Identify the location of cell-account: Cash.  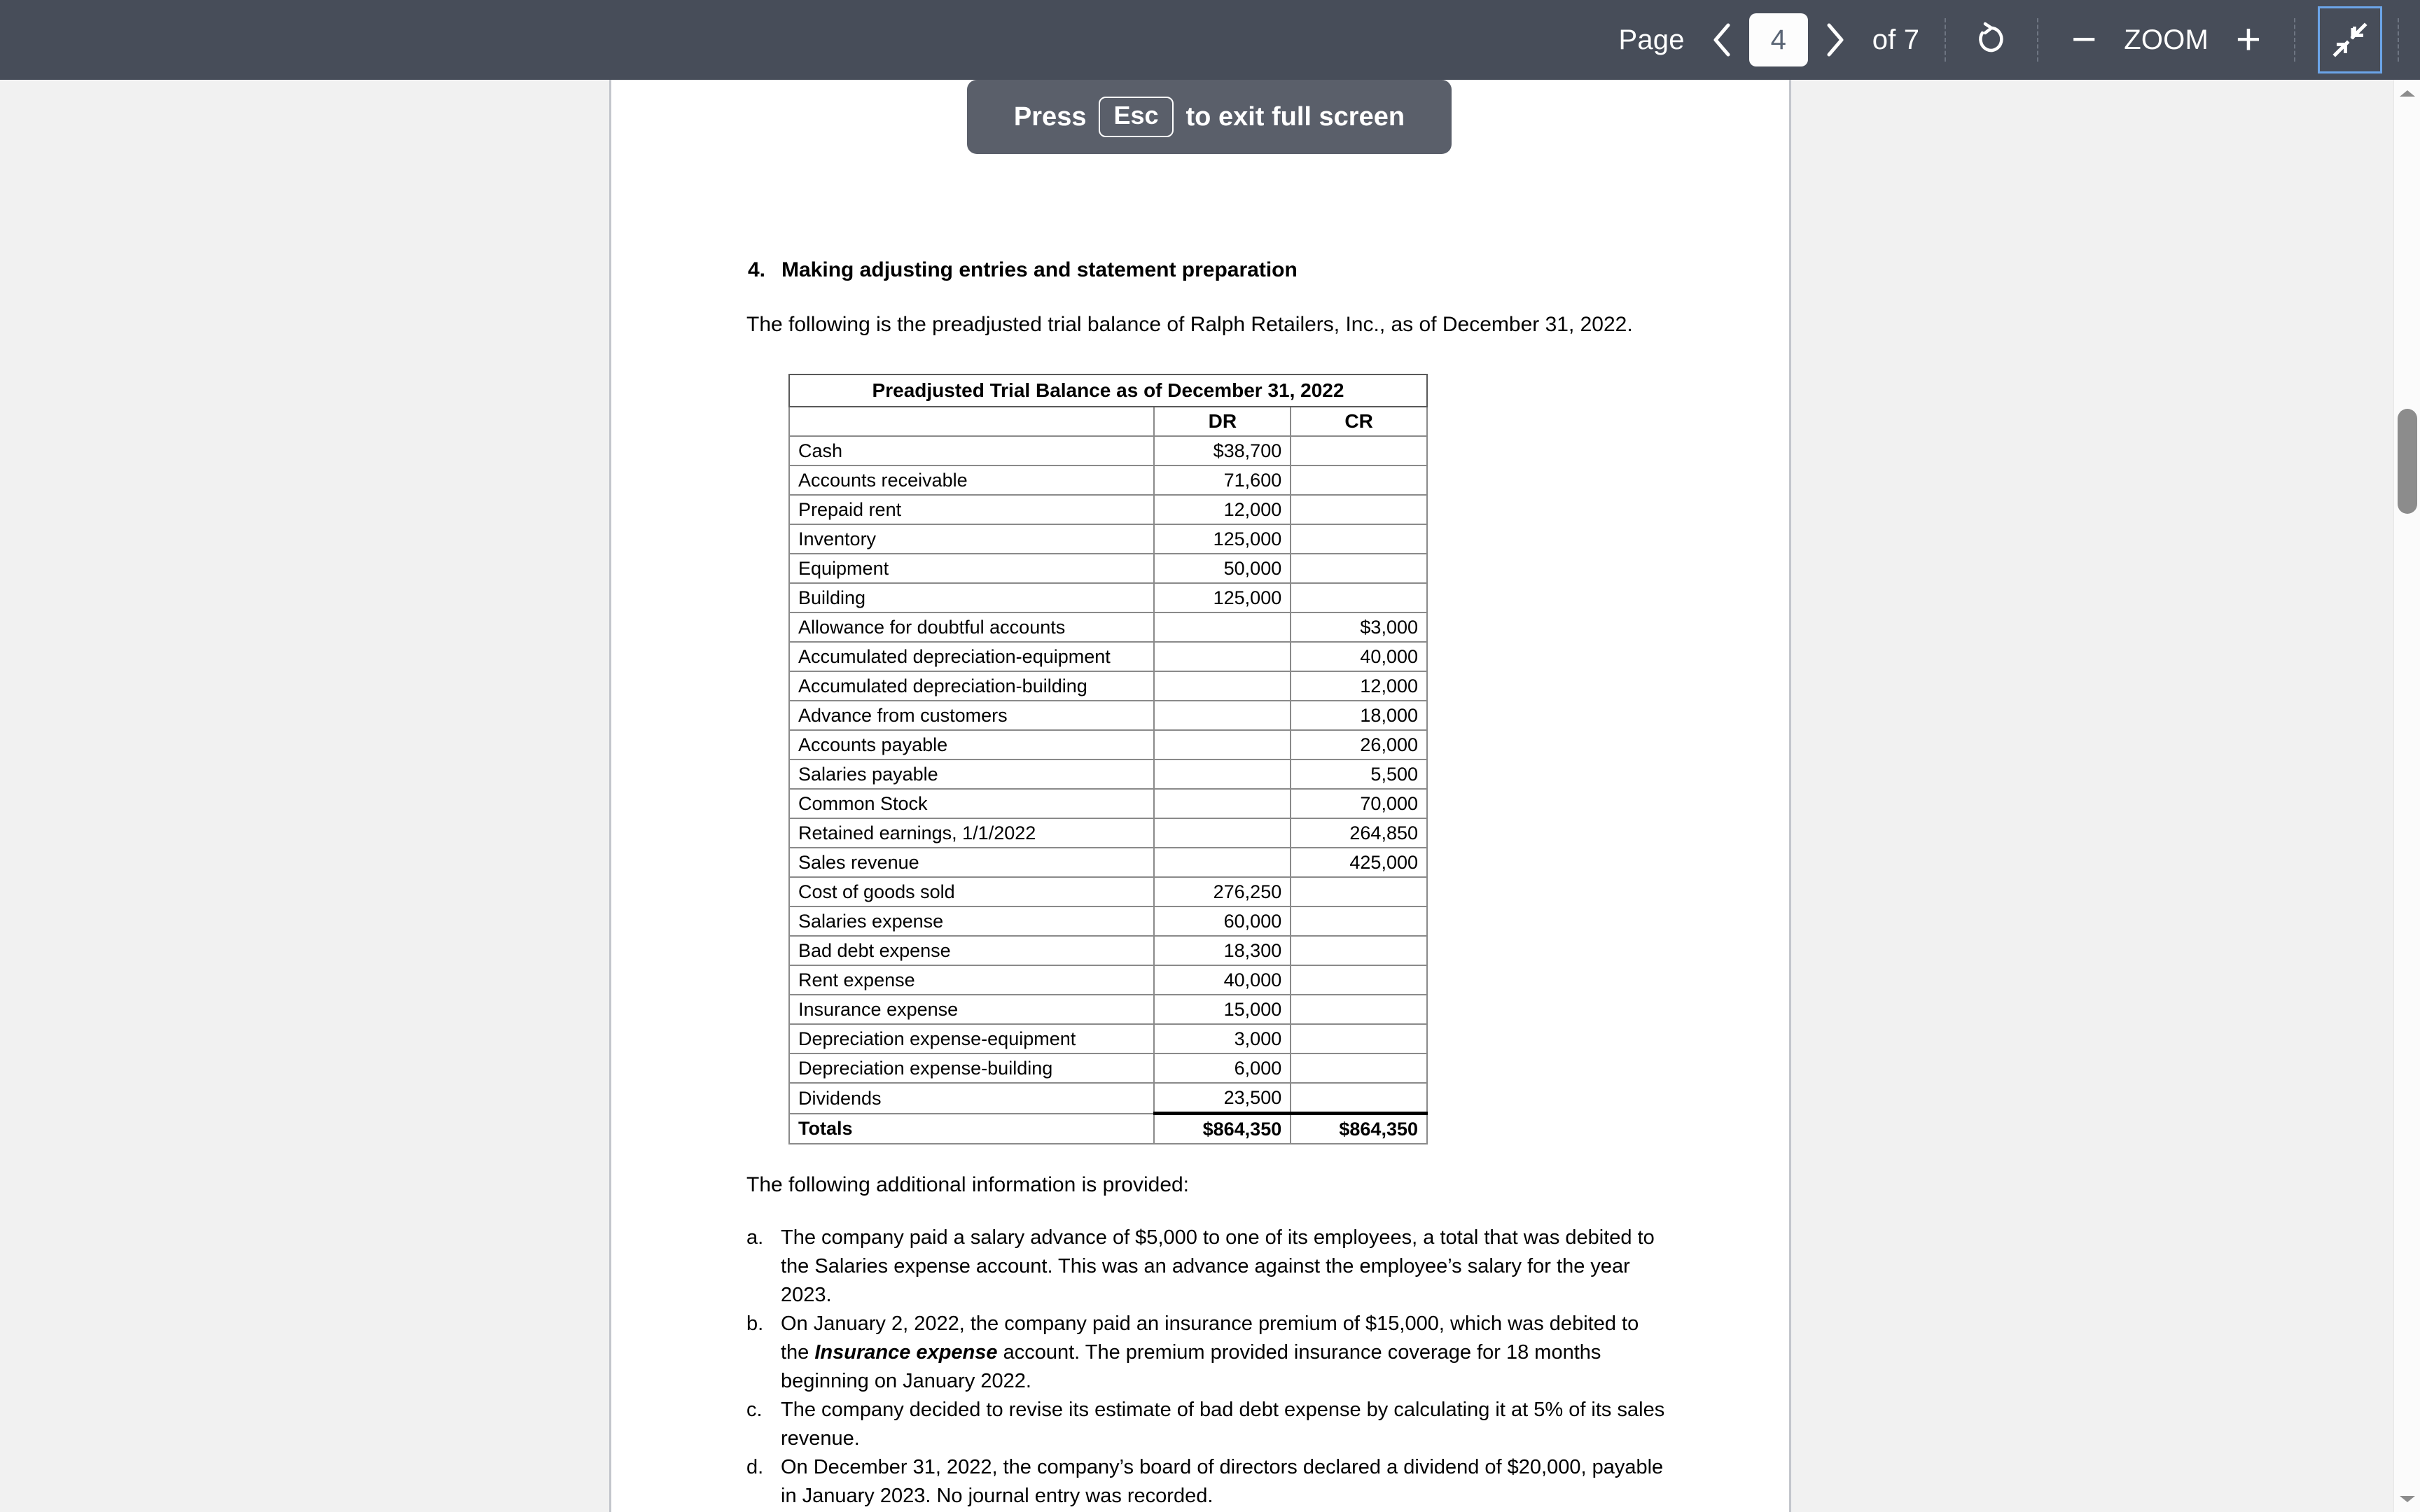
(971, 450).